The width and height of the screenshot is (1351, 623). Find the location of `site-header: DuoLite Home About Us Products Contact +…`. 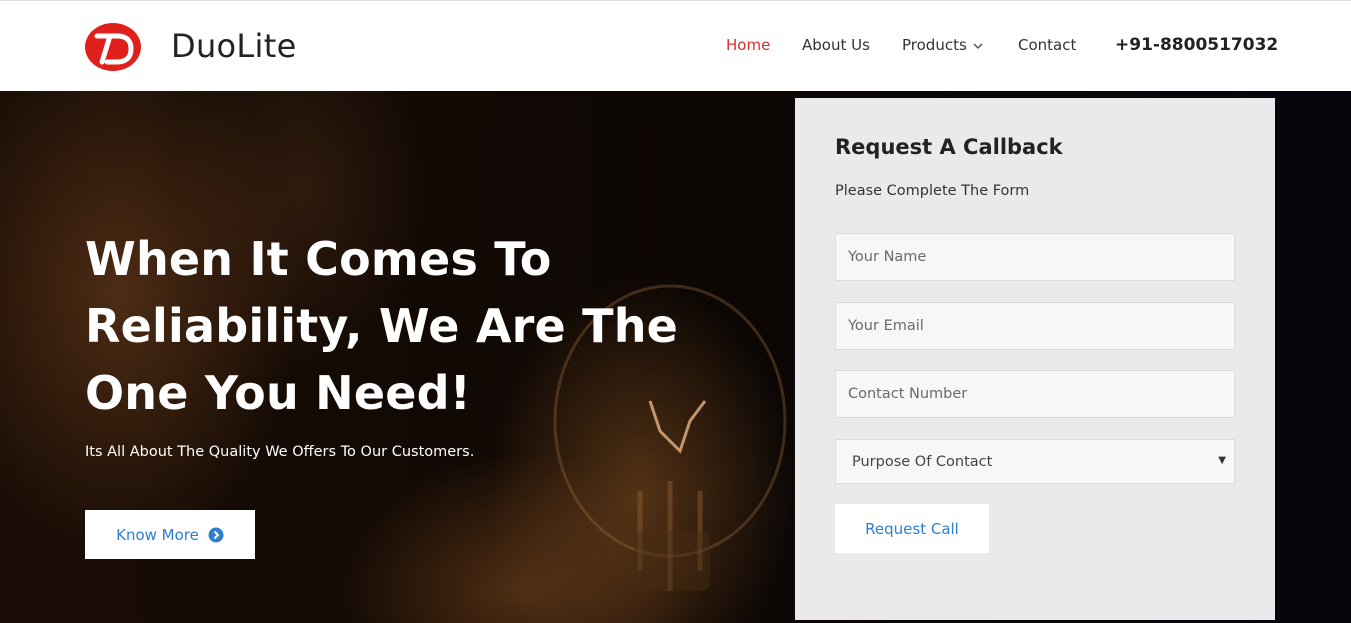

site-header: DuoLite Home About Us Products Contact +… is located at coordinates (675, 45).